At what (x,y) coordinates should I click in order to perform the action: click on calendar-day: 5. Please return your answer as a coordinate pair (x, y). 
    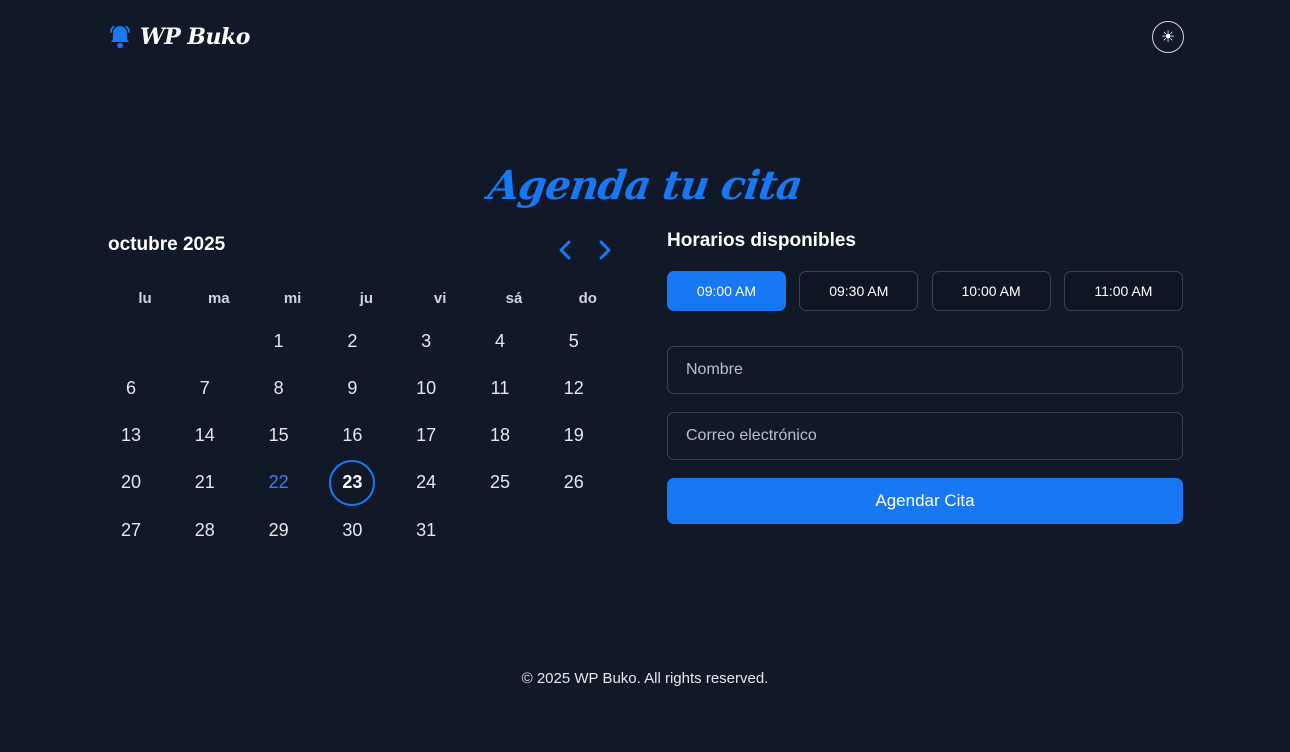
    Looking at the image, I should click on (574, 341).